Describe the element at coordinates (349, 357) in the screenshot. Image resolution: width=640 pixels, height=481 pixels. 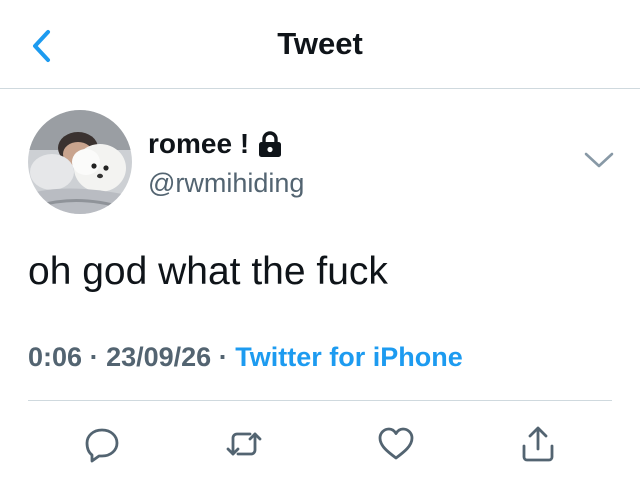
I see `tweet-source-link: Twitter for iPhone` at that location.